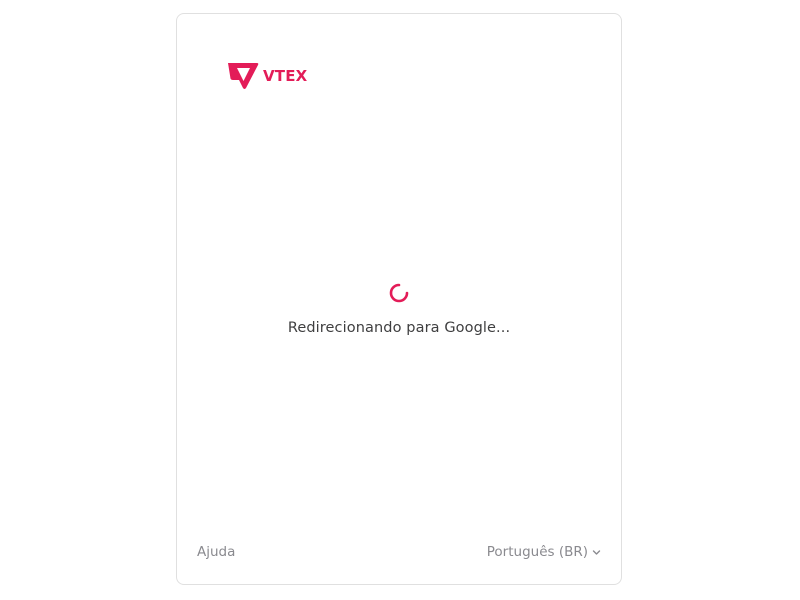 The height and width of the screenshot is (600, 800). What do you see at coordinates (243, 76) in the screenshot?
I see `vtex-logo-icon` at bounding box center [243, 76].